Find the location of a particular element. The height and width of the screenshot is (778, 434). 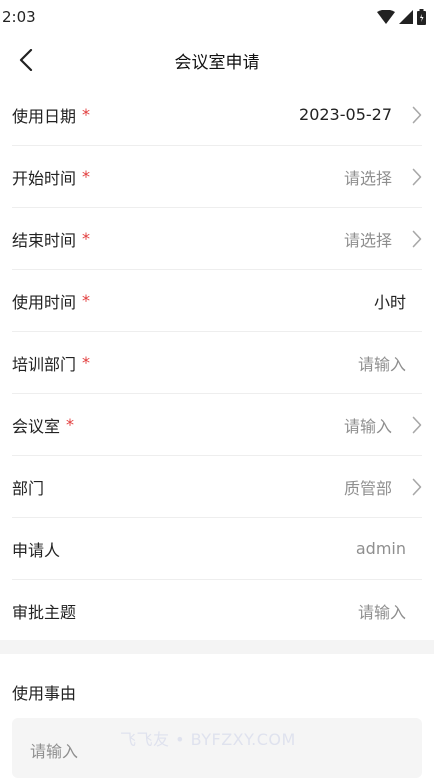

field-label: 申请人 is located at coordinates (36, 549).